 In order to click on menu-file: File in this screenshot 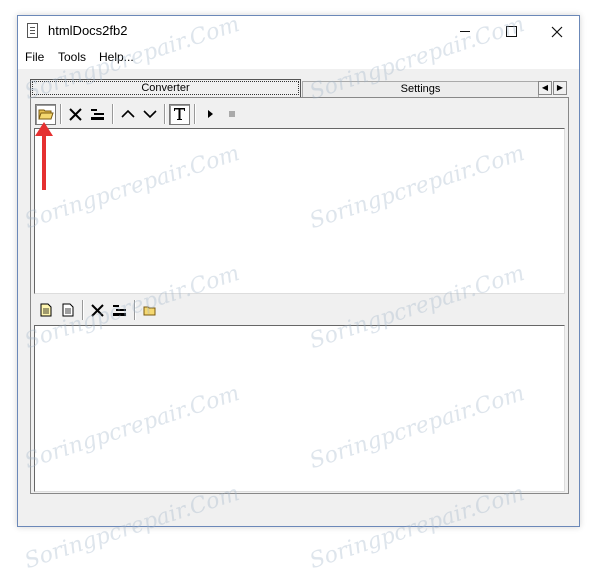, I will do `click(34, 57)`.